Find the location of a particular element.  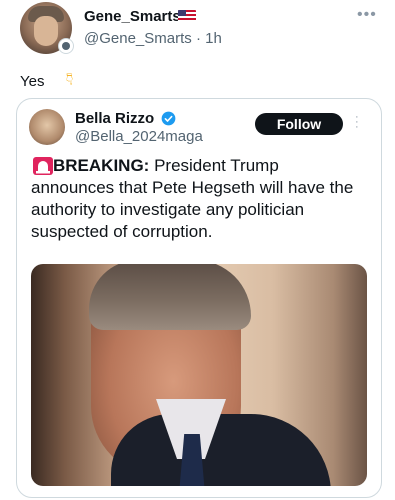

affiliate-badge-icon is located at coordinates (66, 46).